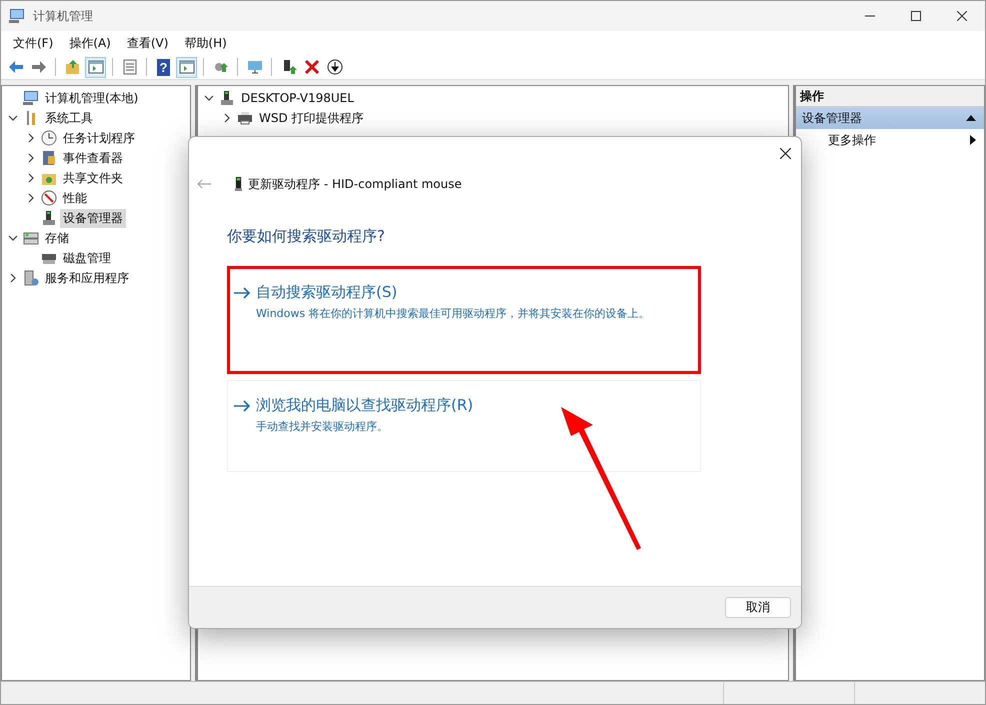  Describe the element at coordinates (758, 607) in the screenshot. I see `cancel-button: 取消` at that location.